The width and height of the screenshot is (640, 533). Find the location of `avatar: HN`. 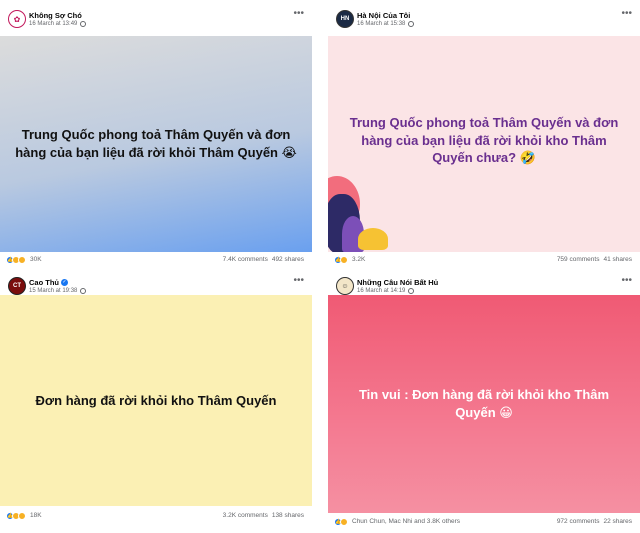

avatar: HN is located at coordinates (345, 19).